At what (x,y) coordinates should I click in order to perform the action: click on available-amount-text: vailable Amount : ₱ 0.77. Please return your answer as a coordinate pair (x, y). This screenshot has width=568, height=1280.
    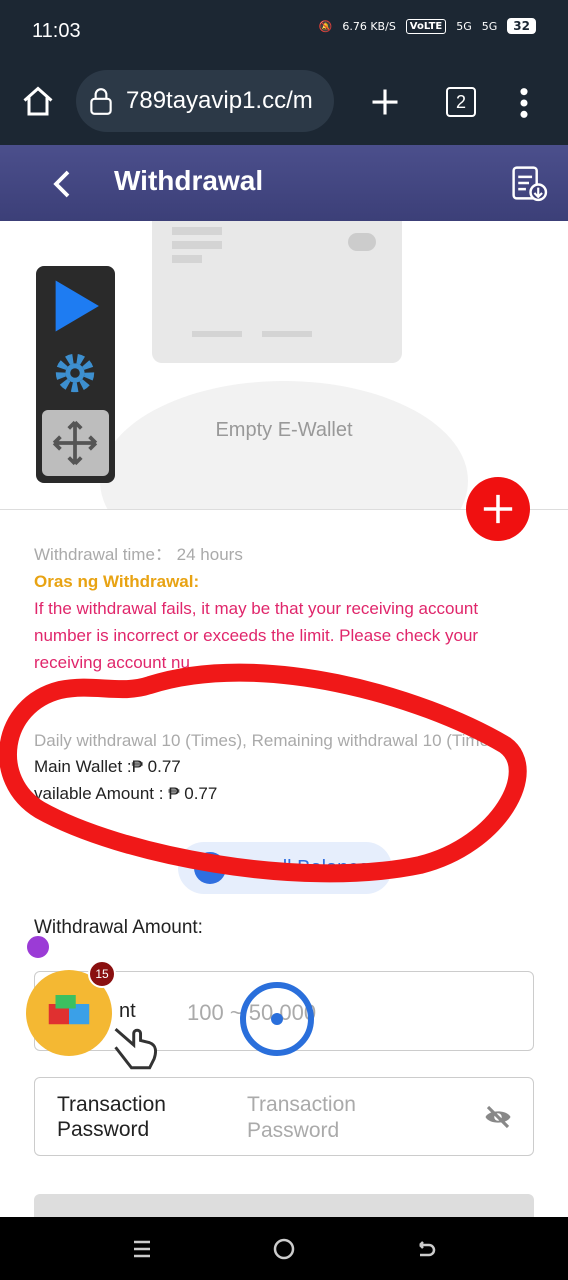
    Looking at the image, I should click on (126, 793).